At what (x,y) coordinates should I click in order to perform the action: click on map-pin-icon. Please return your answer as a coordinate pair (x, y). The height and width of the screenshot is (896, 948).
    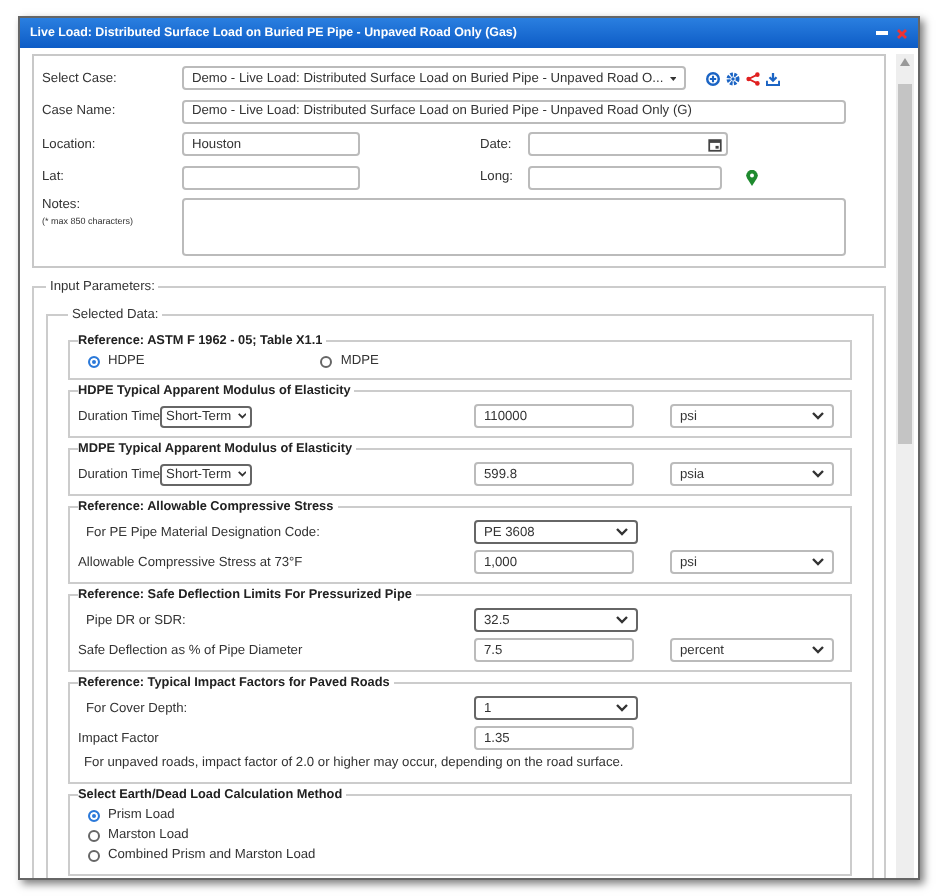
    Looking at the image, I should click on (752, 177).